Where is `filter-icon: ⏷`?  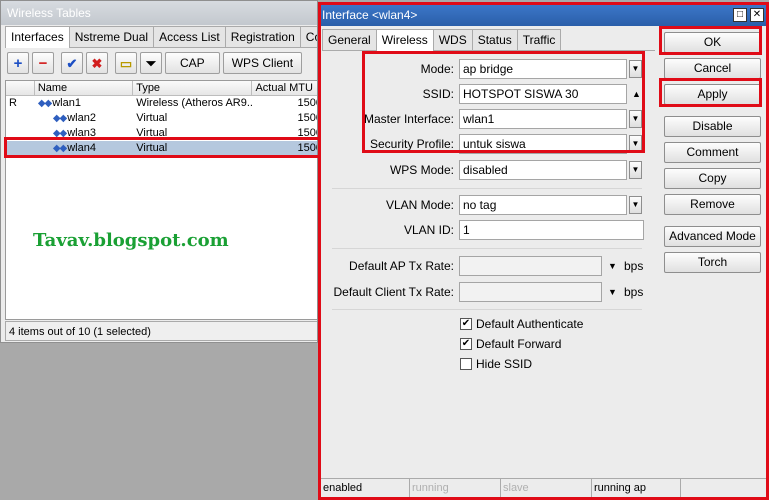 filter-icon: ⏷ is located at coordinates (151, 63).